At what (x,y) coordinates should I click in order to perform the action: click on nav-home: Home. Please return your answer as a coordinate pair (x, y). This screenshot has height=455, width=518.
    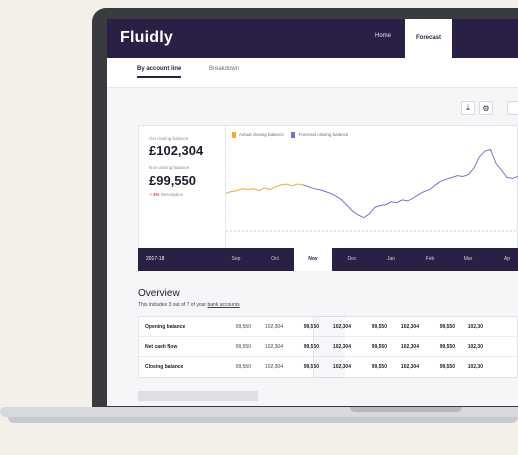
    Looking at the image, I should click on (383, 36).